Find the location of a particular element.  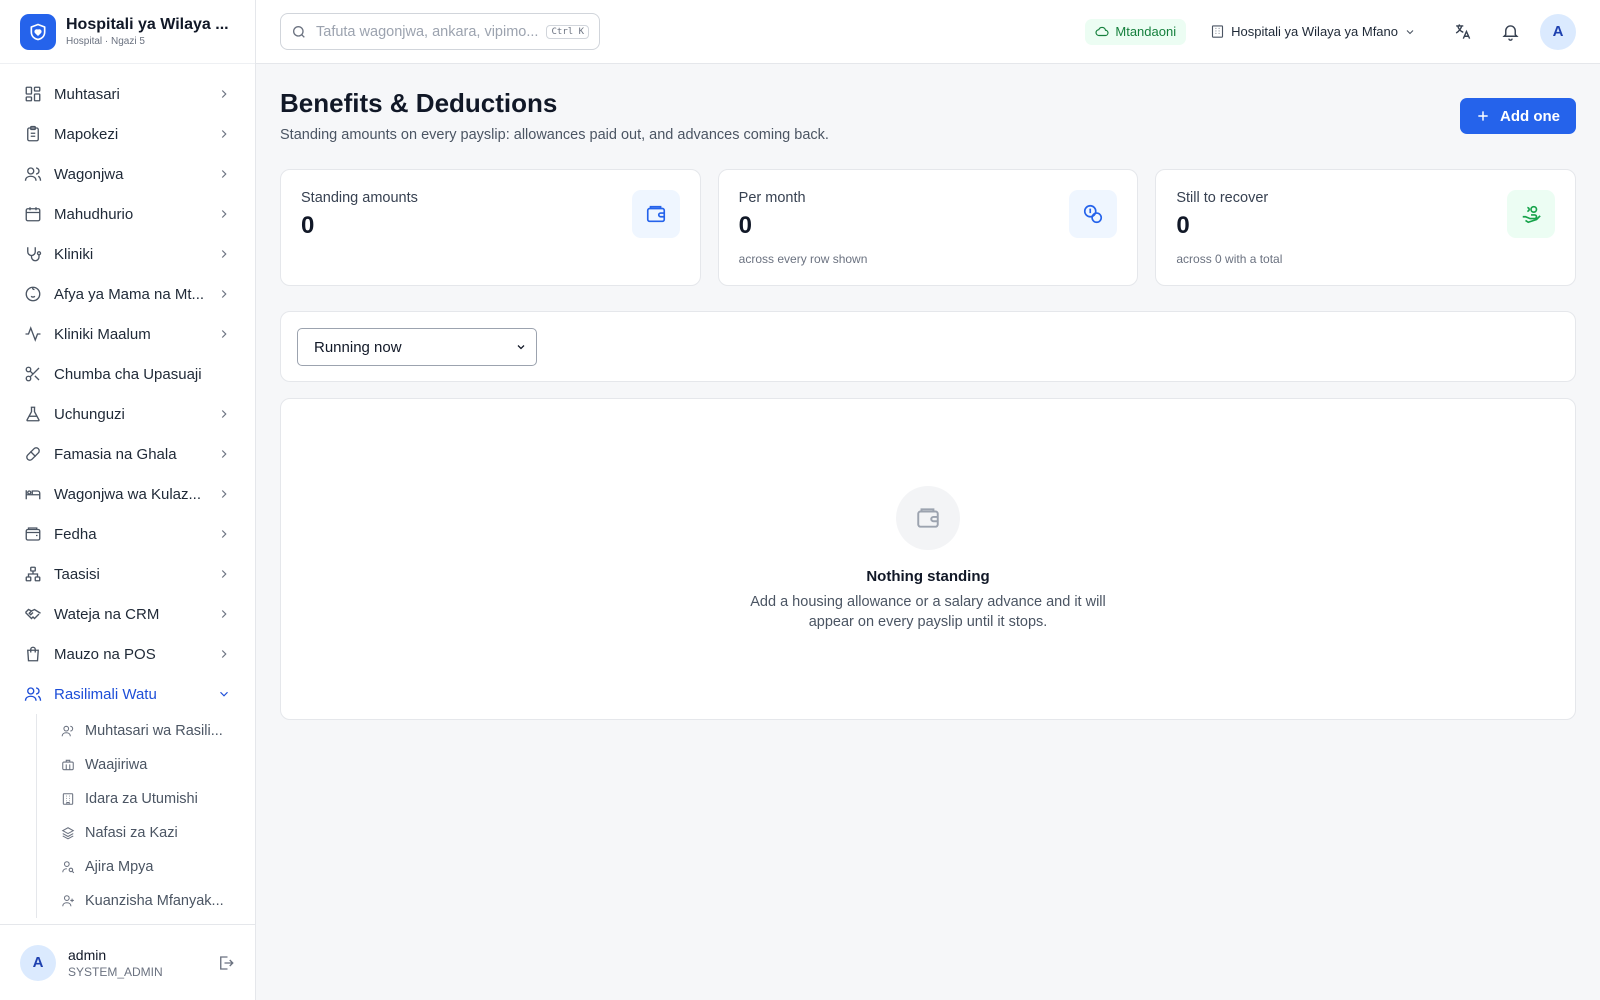

filter-bar: Running now is located at coordinates (928, 346).